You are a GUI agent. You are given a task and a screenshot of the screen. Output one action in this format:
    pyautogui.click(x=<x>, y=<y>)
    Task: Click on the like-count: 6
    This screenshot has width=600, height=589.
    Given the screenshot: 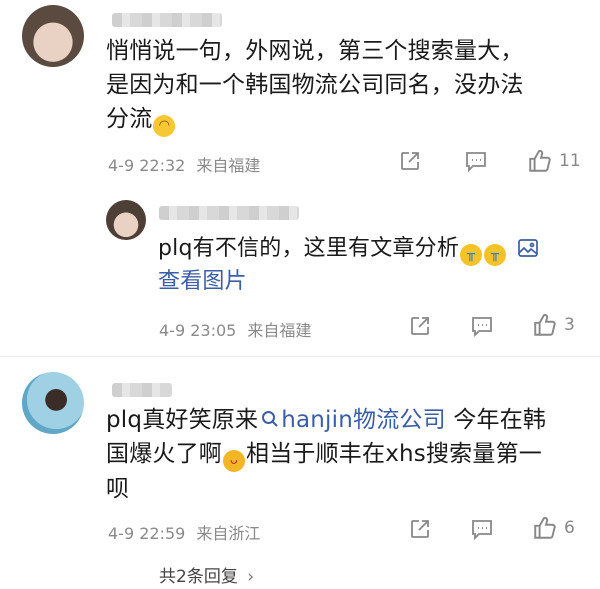 What is the action you would take?
    pyautogui.click(x=569, y=528)
    